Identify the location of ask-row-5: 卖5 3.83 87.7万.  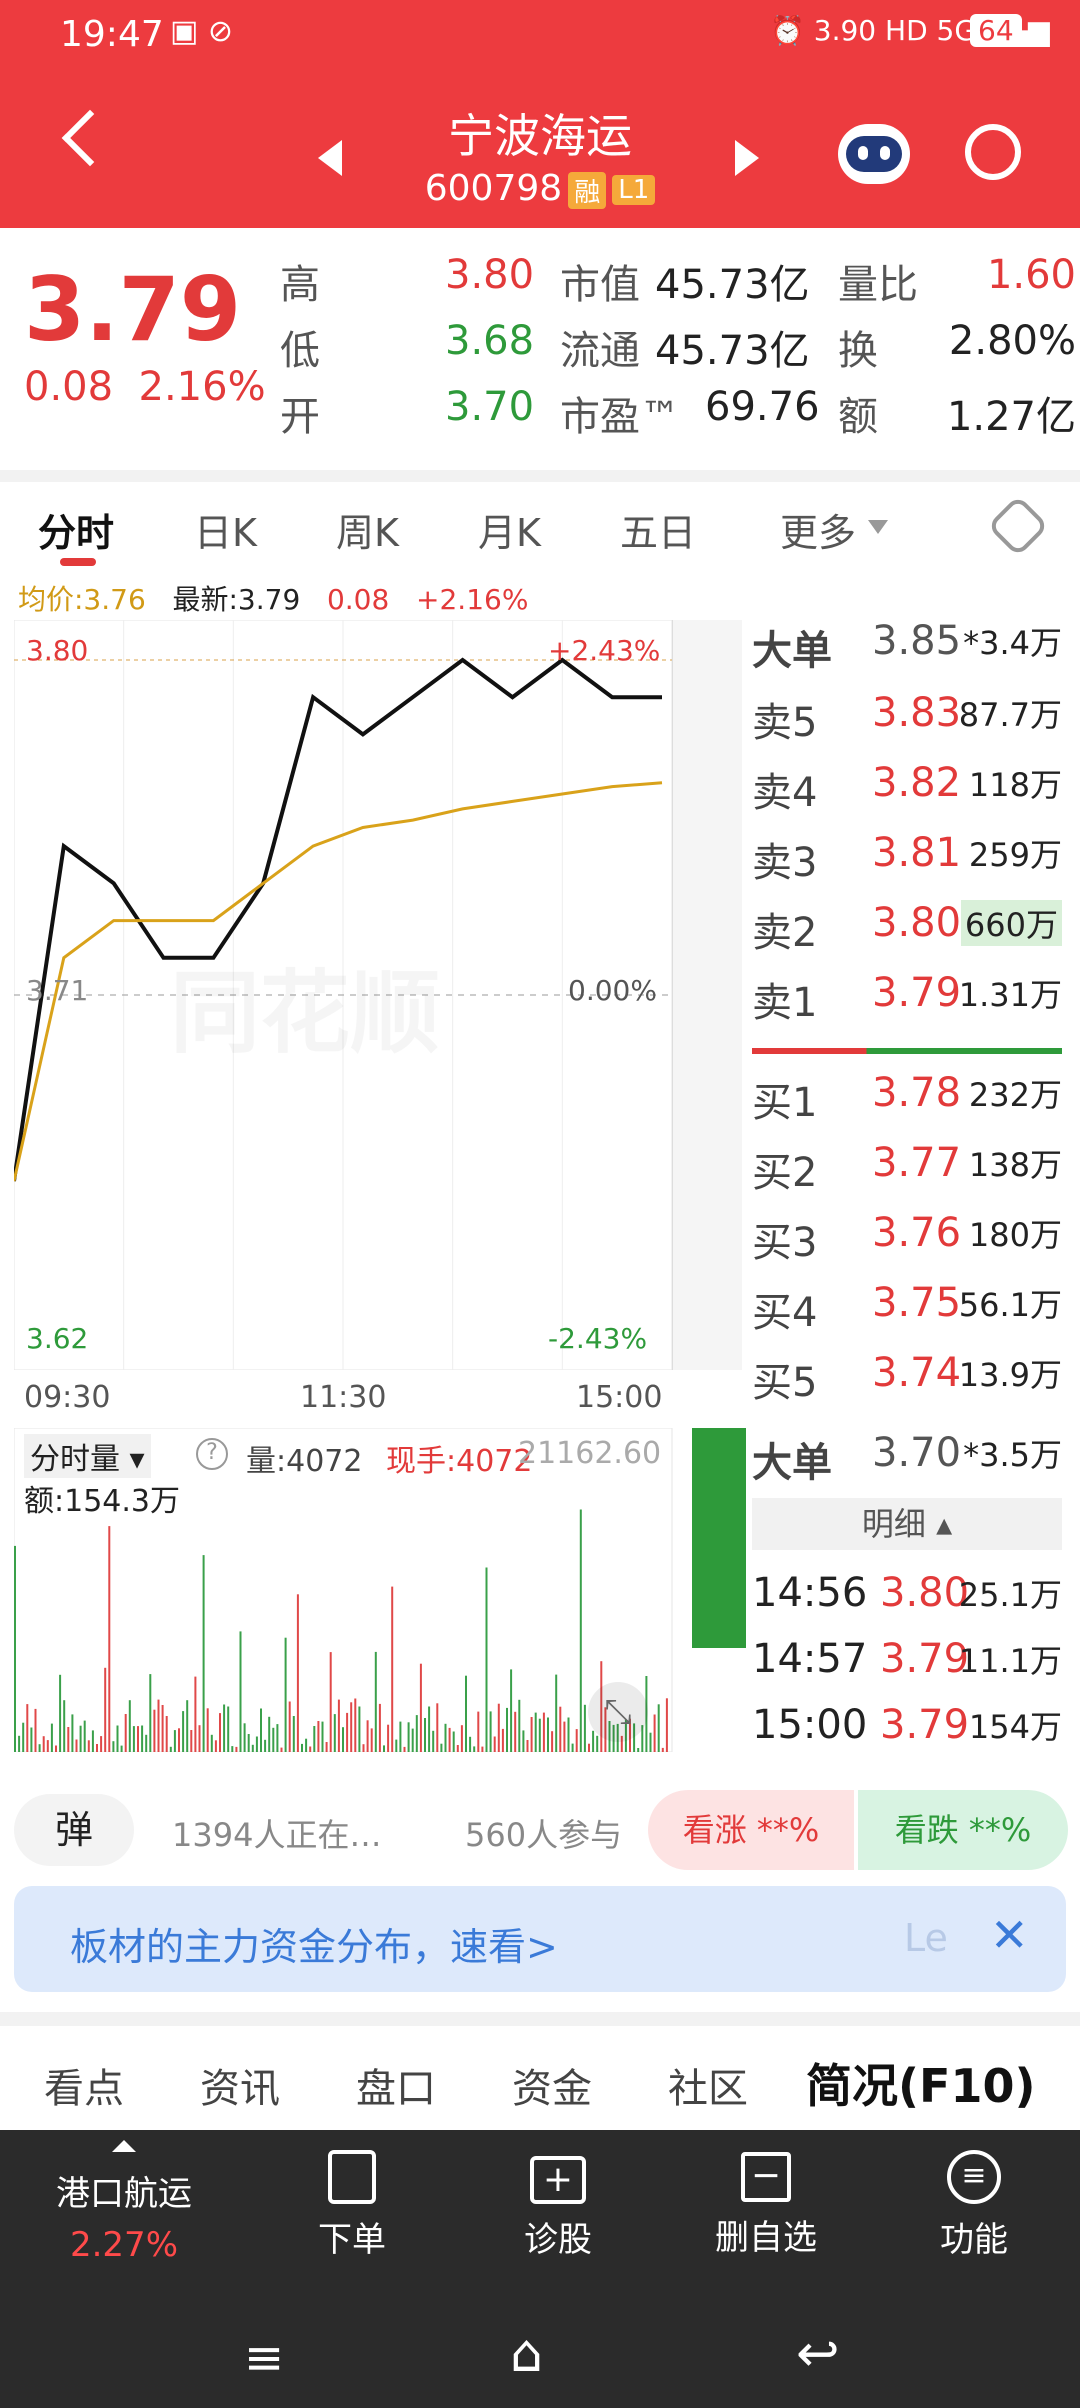
(907, 720).